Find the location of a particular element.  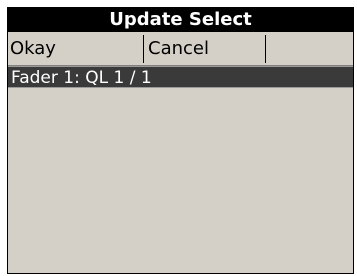

okay-button: Okay is located at coordinates (76, 49).